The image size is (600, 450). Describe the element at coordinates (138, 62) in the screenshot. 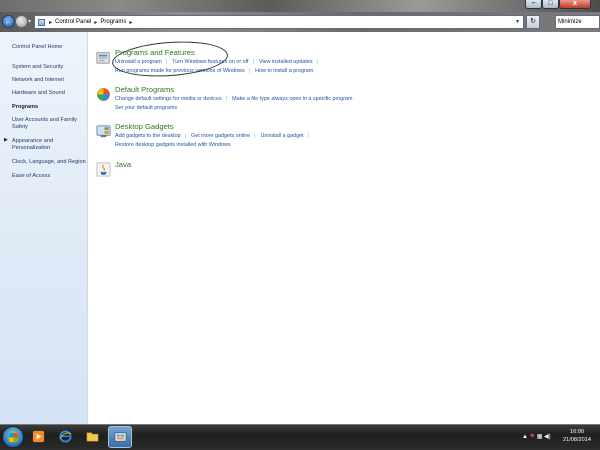

I see `link-uninstall-program: Uninstall a program` at that location.